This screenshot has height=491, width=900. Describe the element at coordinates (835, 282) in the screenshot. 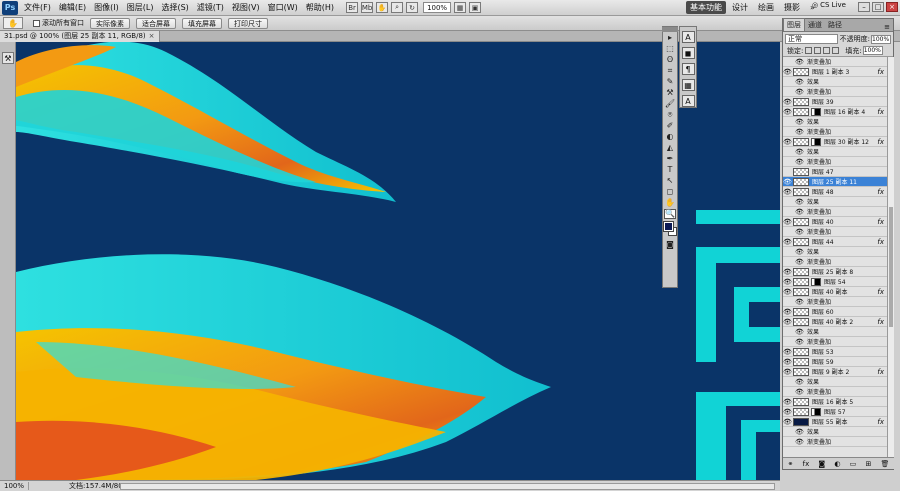

I see `layer-row: 👁 图层 54` at that location.